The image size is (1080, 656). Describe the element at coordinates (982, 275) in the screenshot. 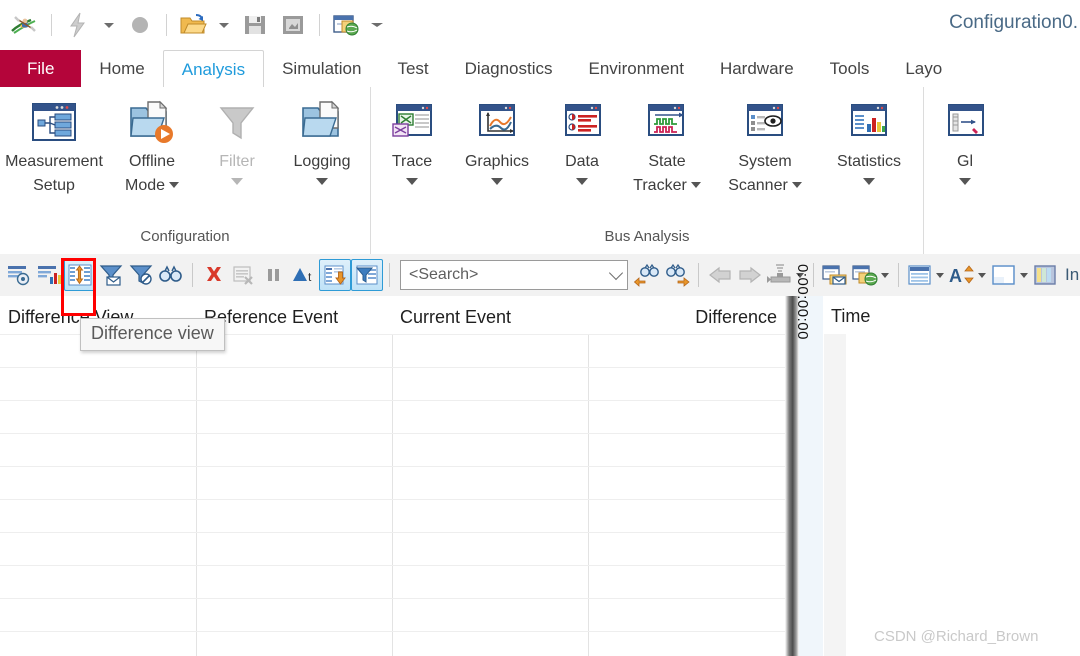

I see `font-size-dropdown-caret-icon` at that location.